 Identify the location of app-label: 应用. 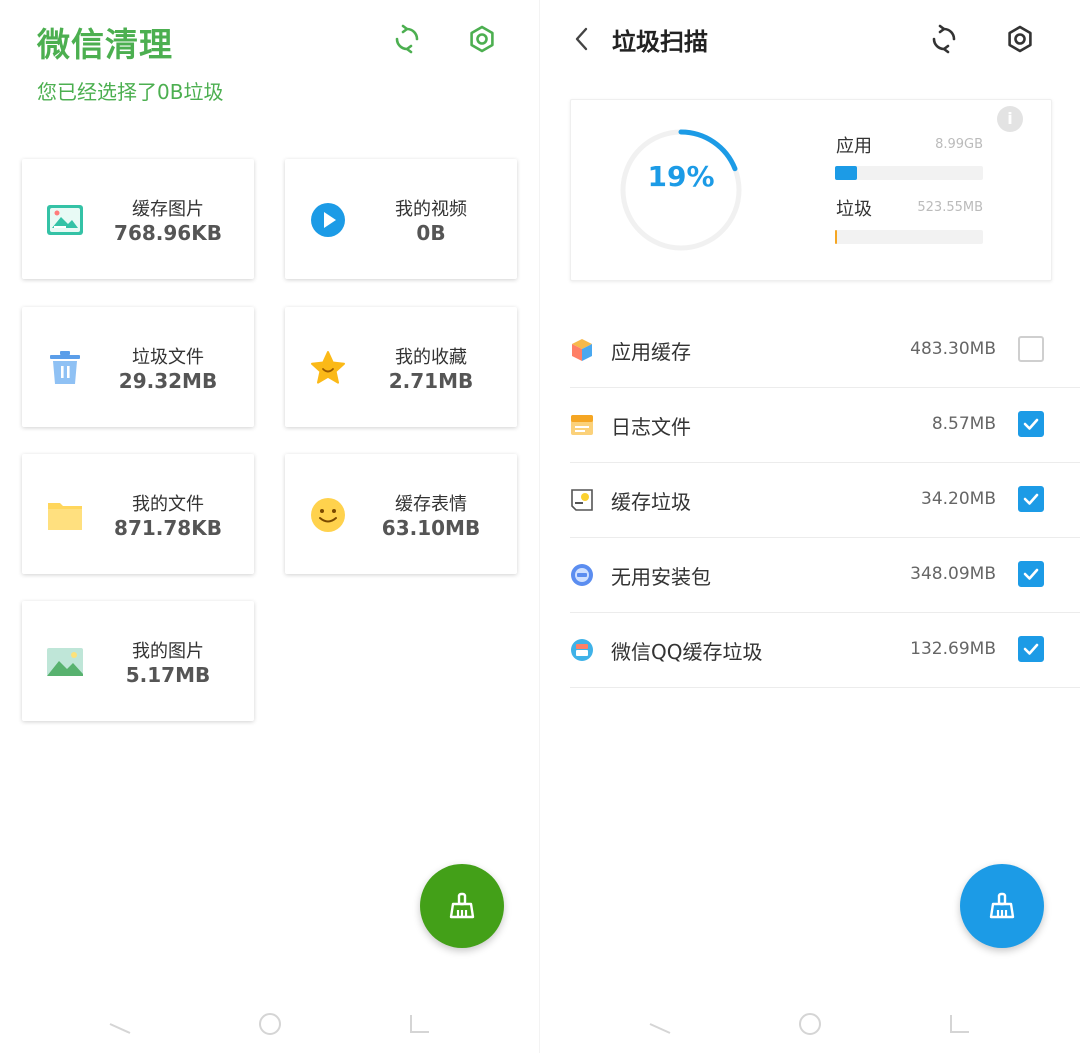
(854, 146).